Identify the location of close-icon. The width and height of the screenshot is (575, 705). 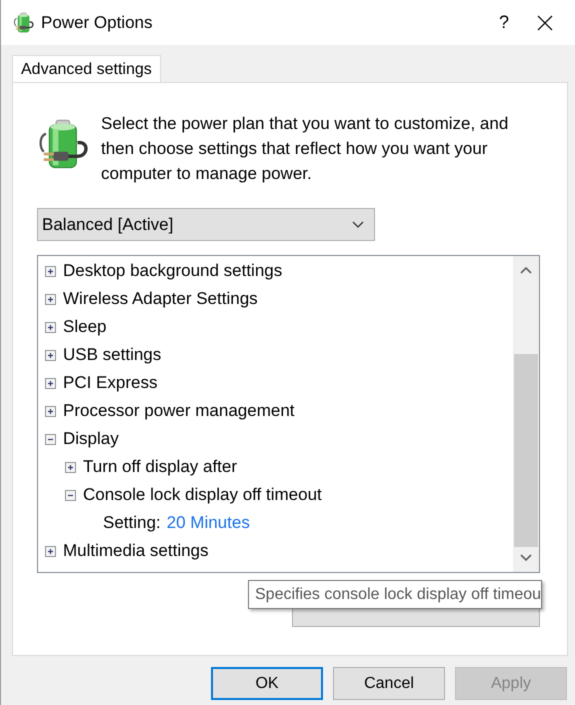
(545, 22).